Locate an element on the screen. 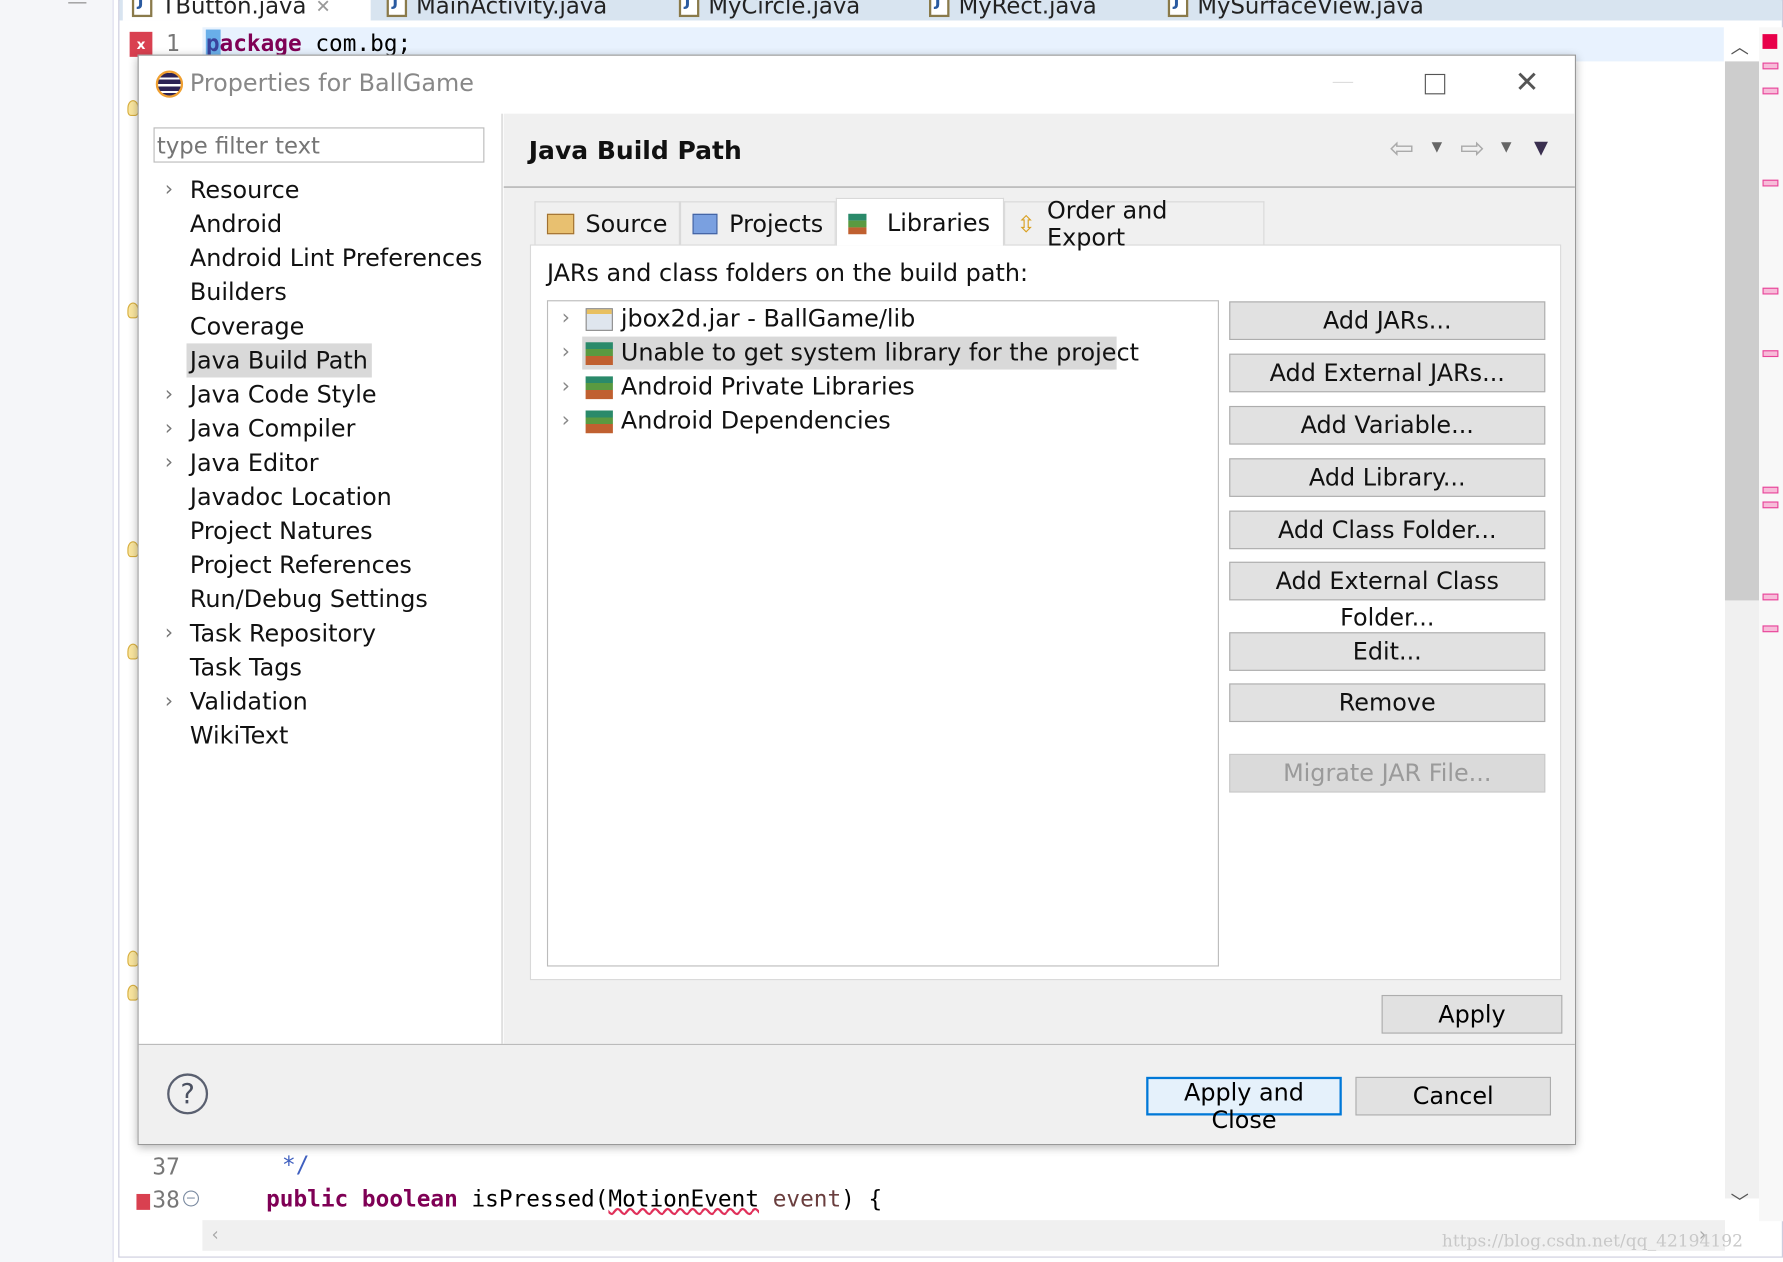 The width and height of the screenshot is (1783, 1262). tree-item: Javadoc Location is located at coordinates (291, 497).